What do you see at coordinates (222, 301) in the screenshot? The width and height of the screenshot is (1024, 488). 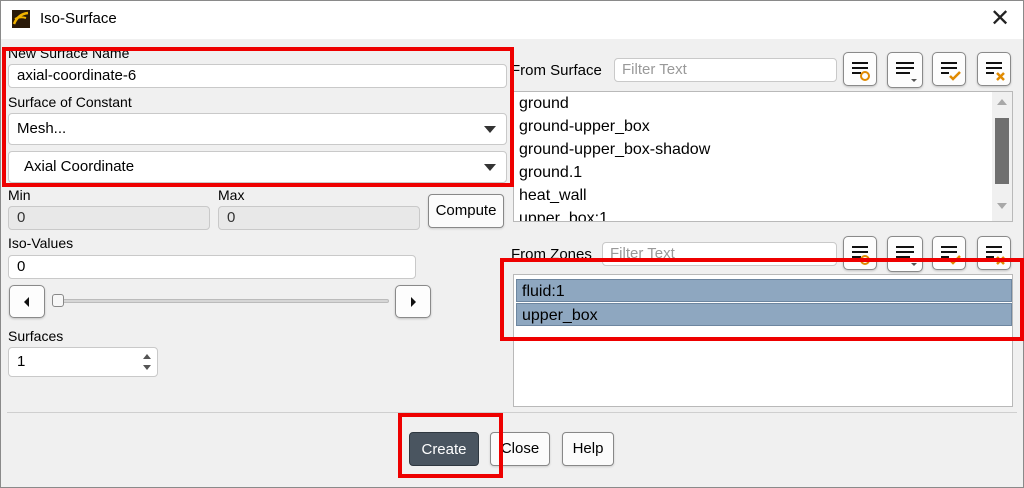 I see `iso-value-slider-track` at bounding box center [222, 301].